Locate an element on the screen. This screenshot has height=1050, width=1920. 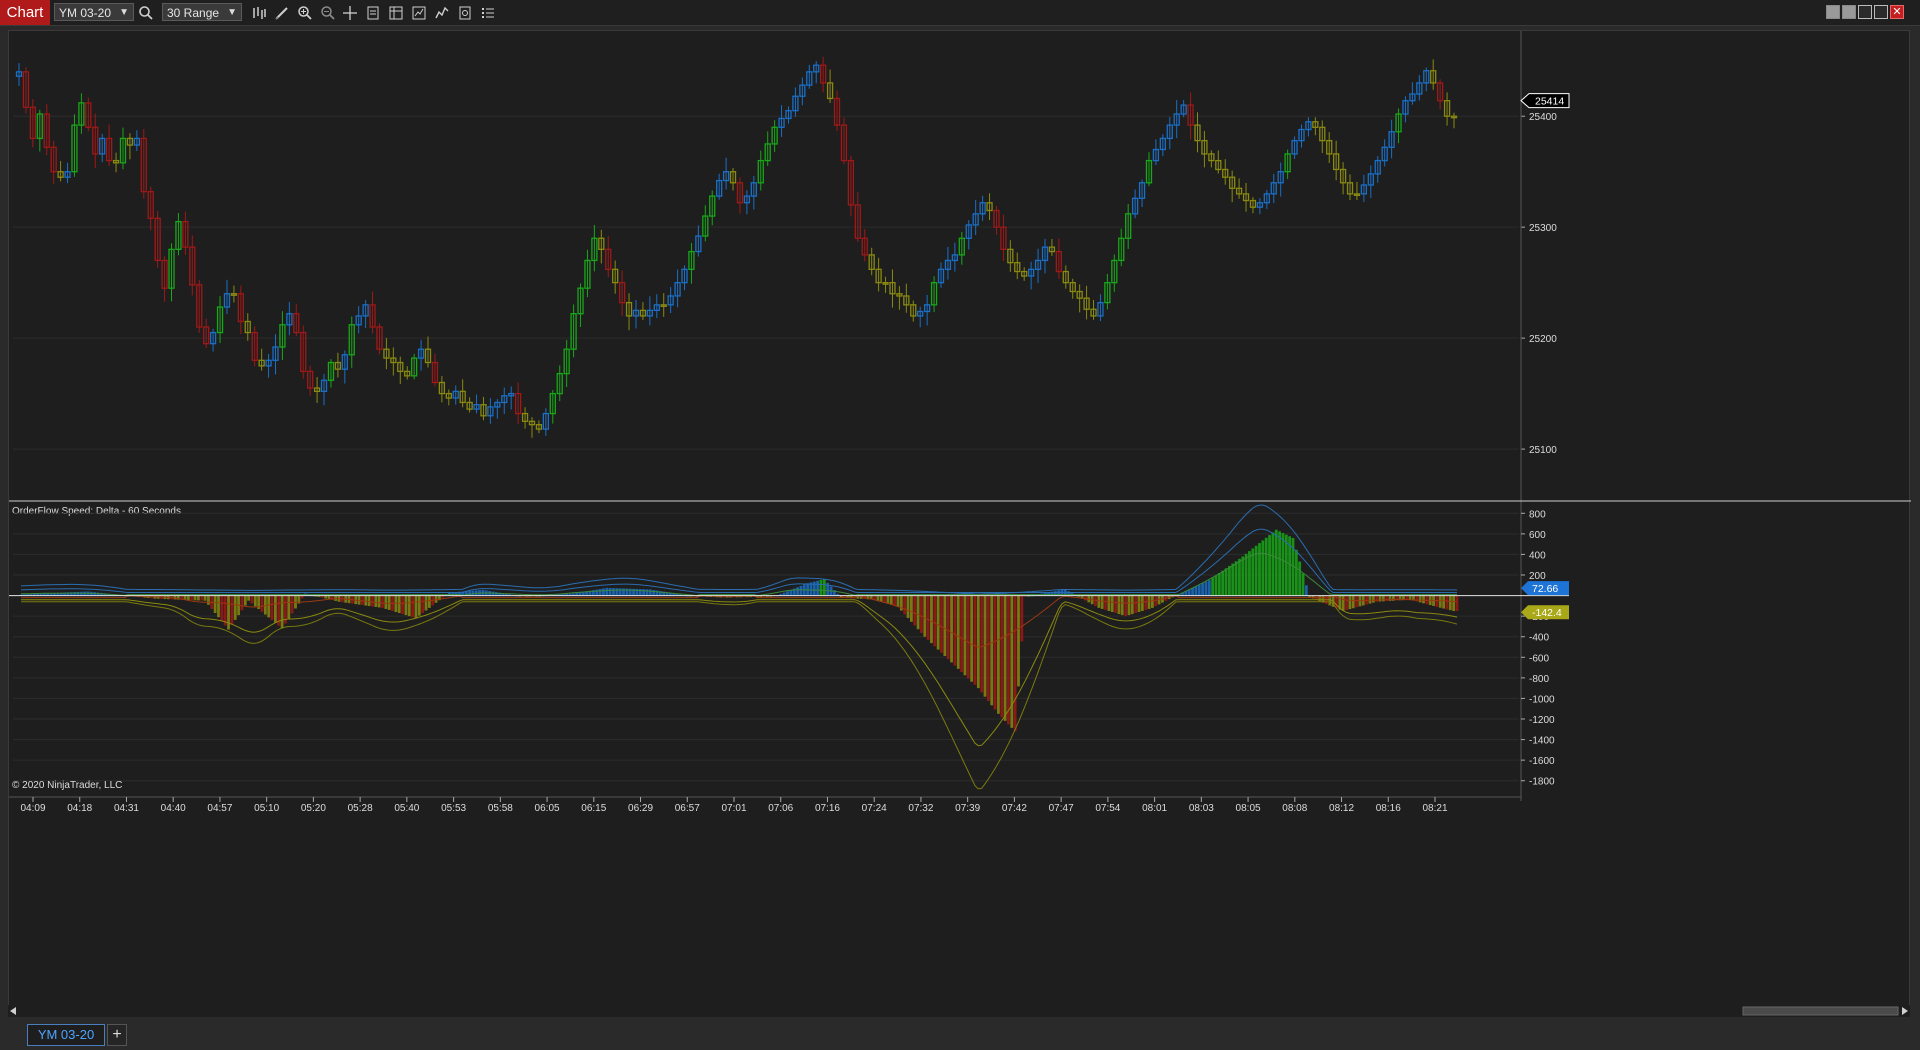
time-tick-label: 08:05 is located at coordinates (1248, 808).